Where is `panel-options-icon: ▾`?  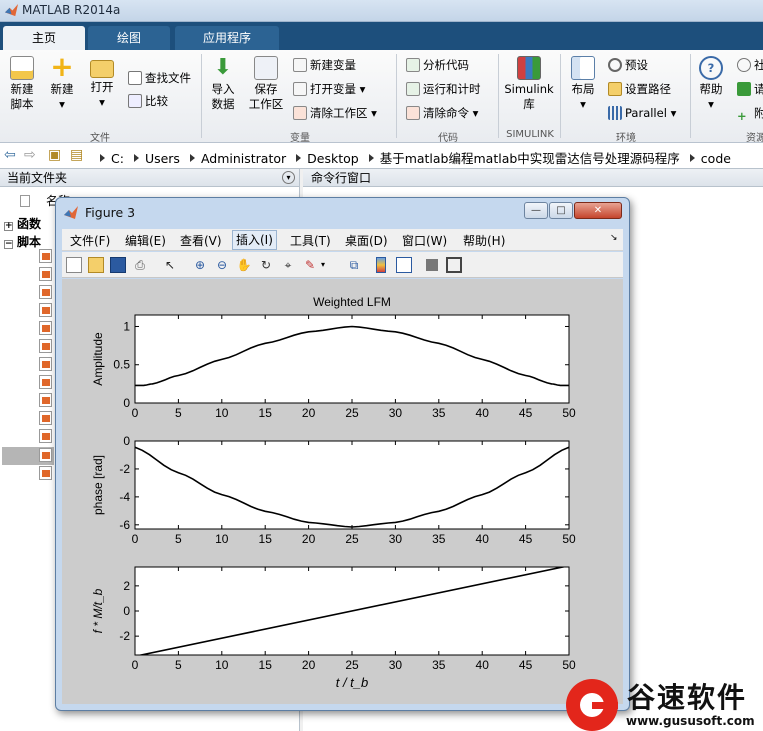 panel-options-icon: ▾ is located at coordinates (288, 177).